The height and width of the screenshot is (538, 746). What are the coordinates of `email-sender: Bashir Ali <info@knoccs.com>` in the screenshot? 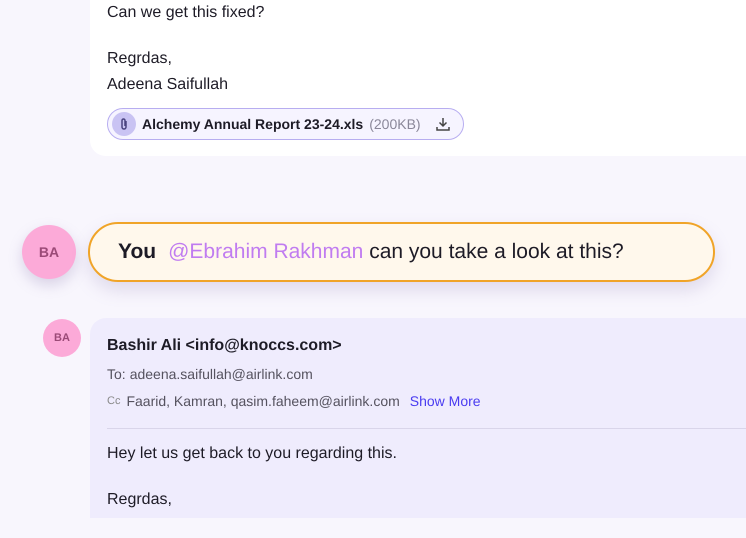 It's located at (225, 346).